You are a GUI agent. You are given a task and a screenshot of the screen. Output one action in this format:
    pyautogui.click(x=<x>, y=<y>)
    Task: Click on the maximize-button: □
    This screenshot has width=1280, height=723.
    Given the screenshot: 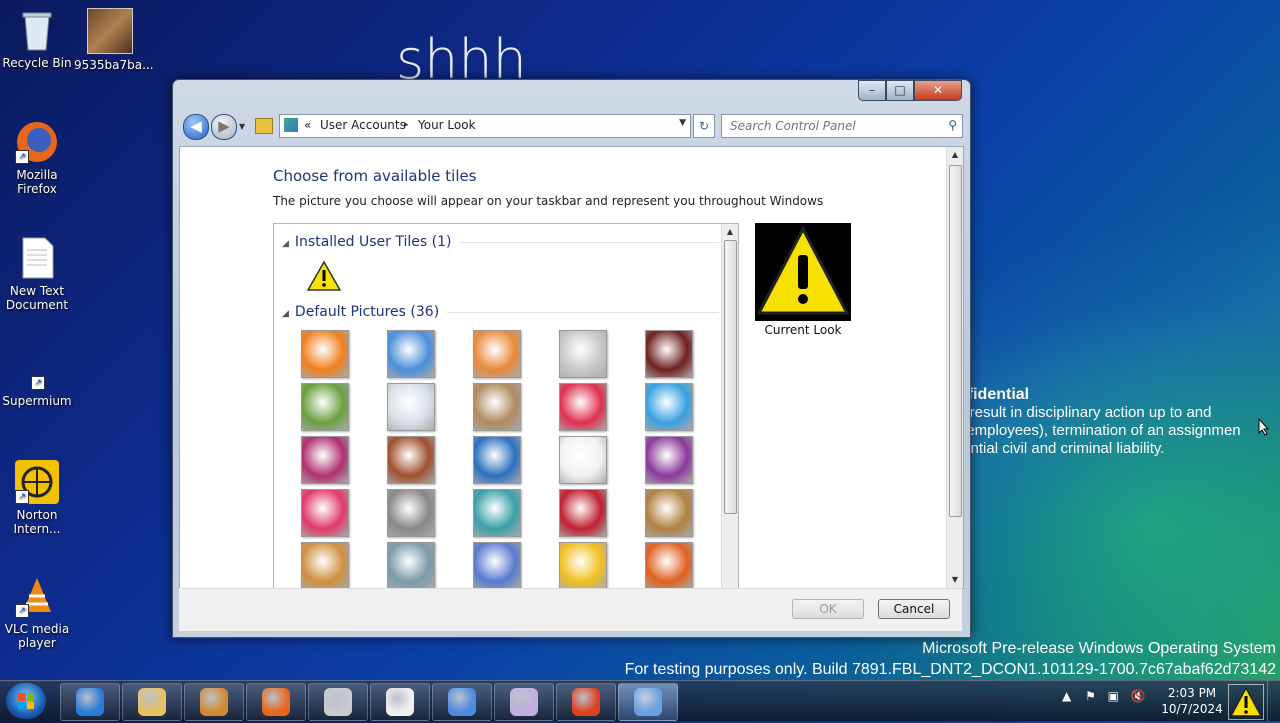 What is the action you would take?
    pyautogui.click(x=900, y=90)
    